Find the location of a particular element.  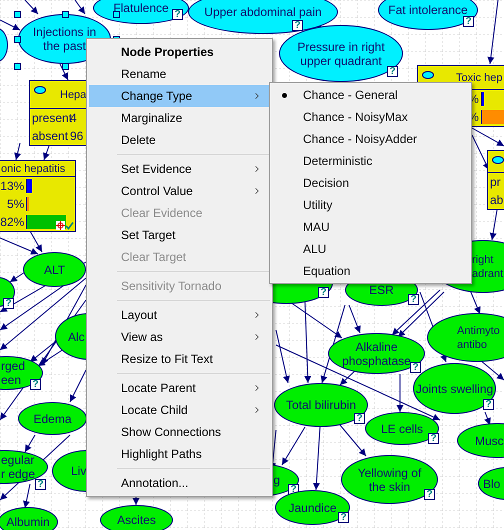

state-probability: 5% is located at coordinates (16, 204).